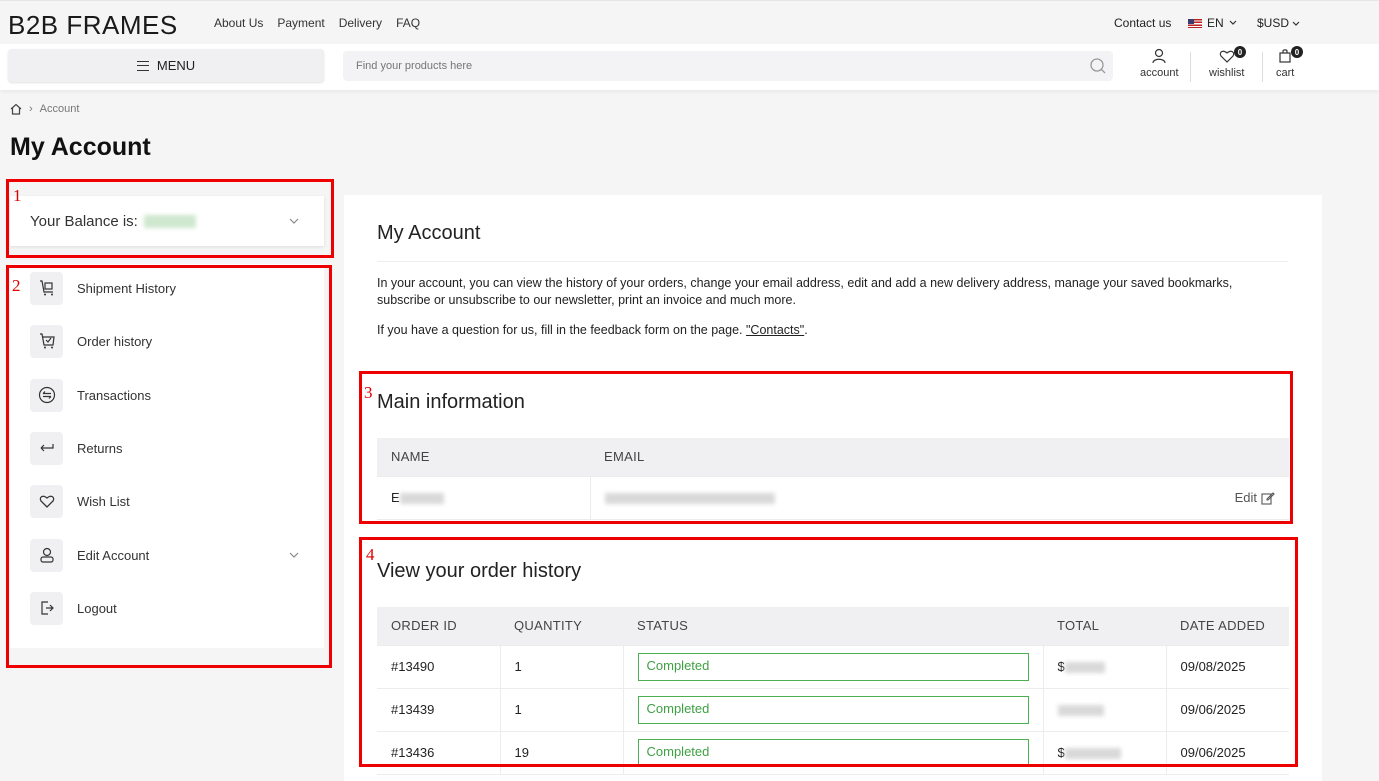 The width and height of the screenshot is (1379, 781). I want to click on currency-value: $USD, so click(1273, 23).